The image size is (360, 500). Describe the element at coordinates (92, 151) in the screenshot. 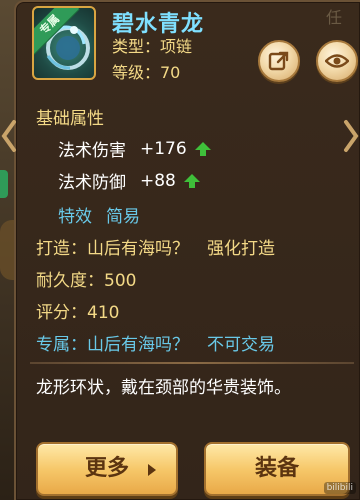

I see `attribute-label: 法术伤害` at that location.